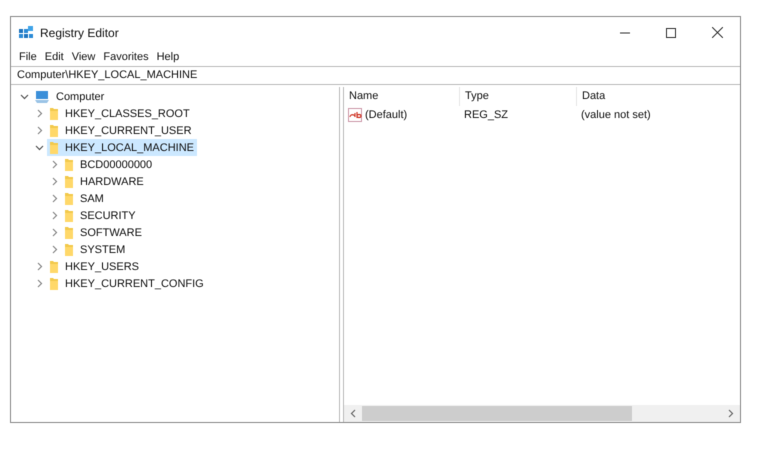  What do you see at coordinates (26, 32) in the screenshot?
I see `app-icon` at bounding box center [26, 32].